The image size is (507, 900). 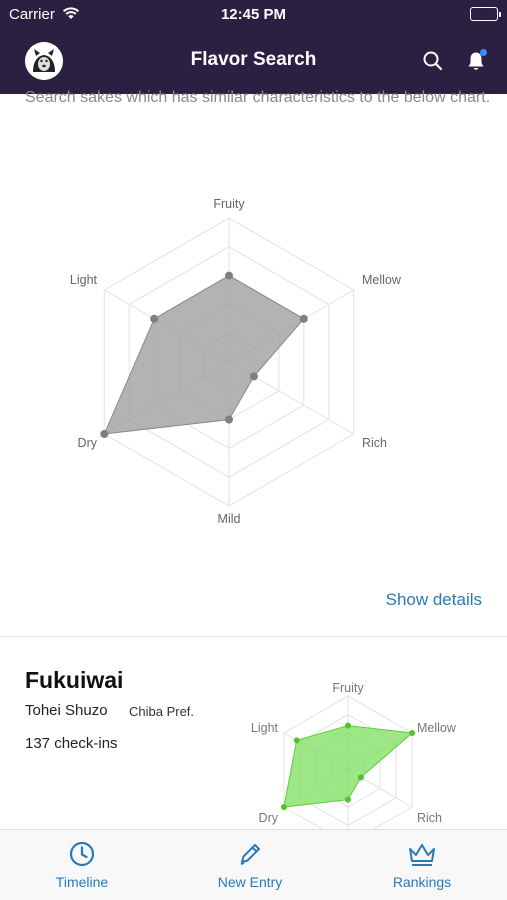 I want to click on tab-timeline: Timeline, so click(x=82, y=865).